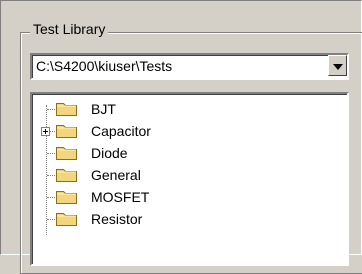 This screenshot has height=274, width=362. I want to click on chevron-down-icon, so click(338, 67).